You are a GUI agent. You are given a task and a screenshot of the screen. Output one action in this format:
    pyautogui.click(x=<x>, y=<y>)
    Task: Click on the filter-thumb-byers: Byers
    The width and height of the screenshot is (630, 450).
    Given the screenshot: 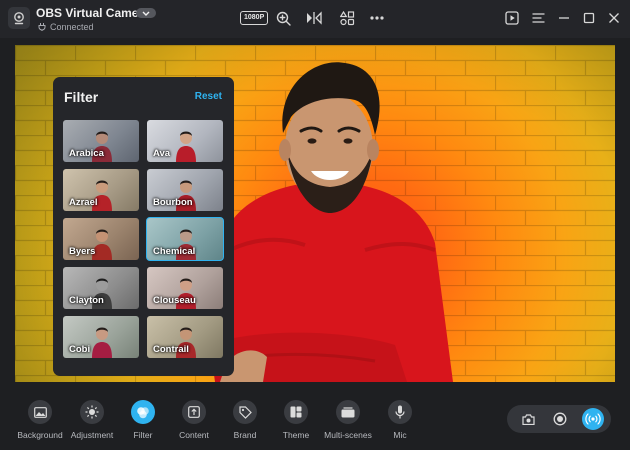 What is the action you would take?
    pyautogui.click(x=101, y=239)
    